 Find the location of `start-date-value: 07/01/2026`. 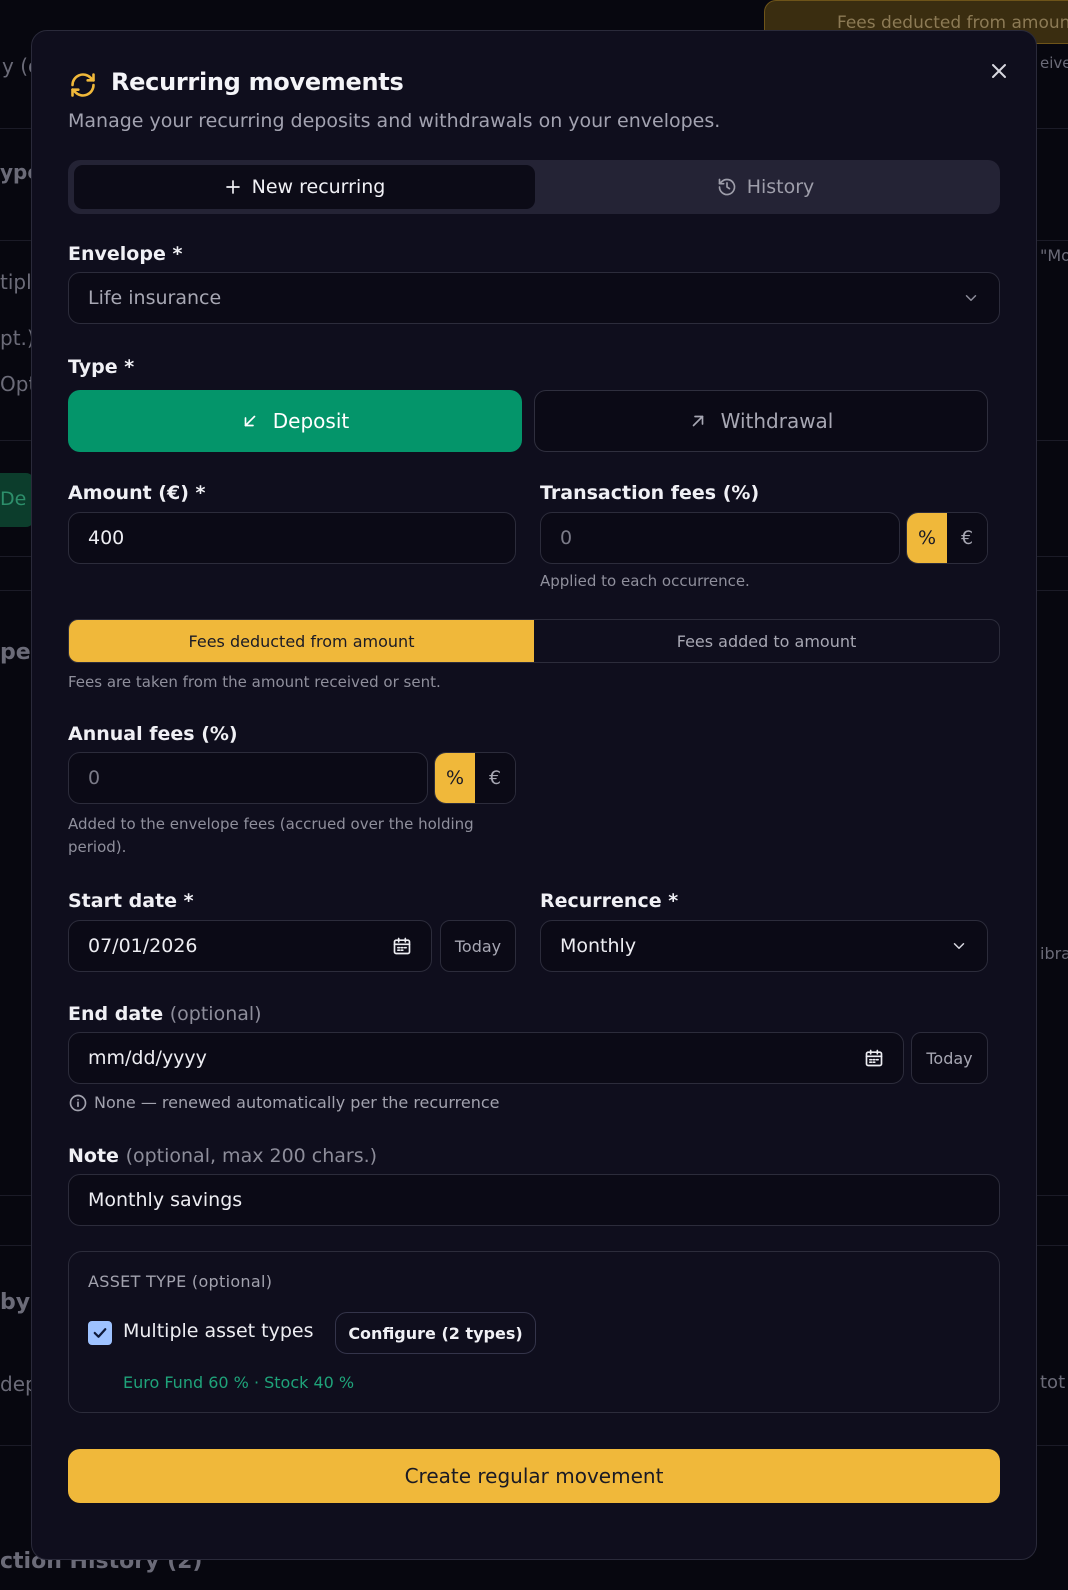

start-date-value: 07/01/2026 is located at coordinates (143, 946).